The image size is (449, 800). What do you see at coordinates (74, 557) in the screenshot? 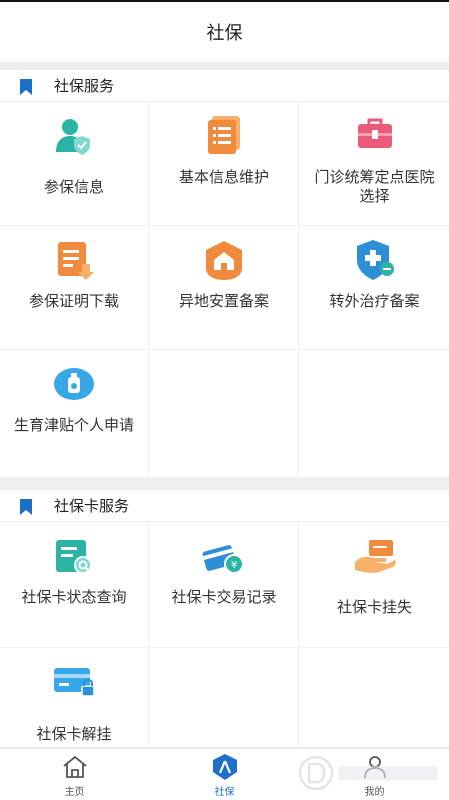
I see `card-search-icon` at bounding box center [74, 557].